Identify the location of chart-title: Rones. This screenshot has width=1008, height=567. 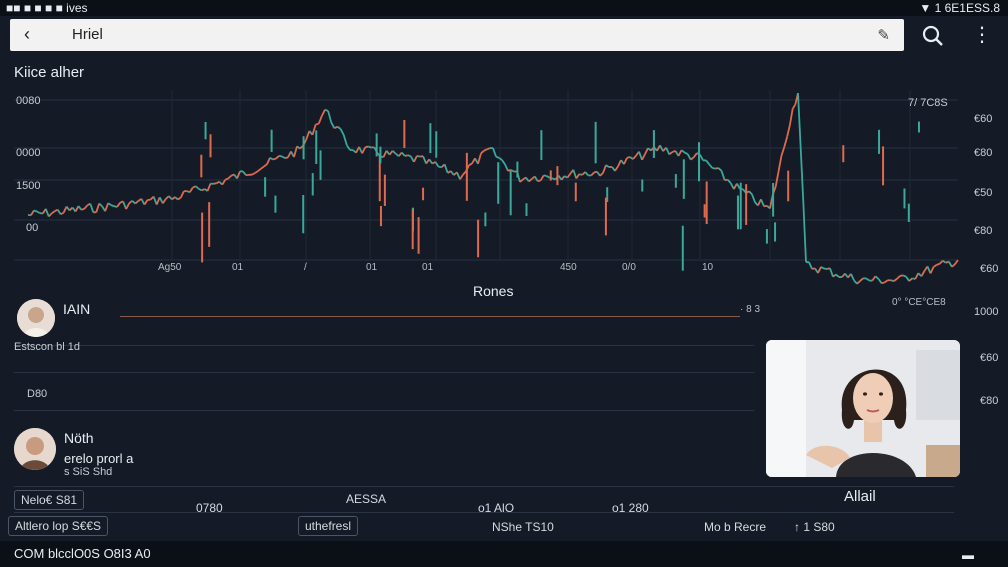
(493, 291).